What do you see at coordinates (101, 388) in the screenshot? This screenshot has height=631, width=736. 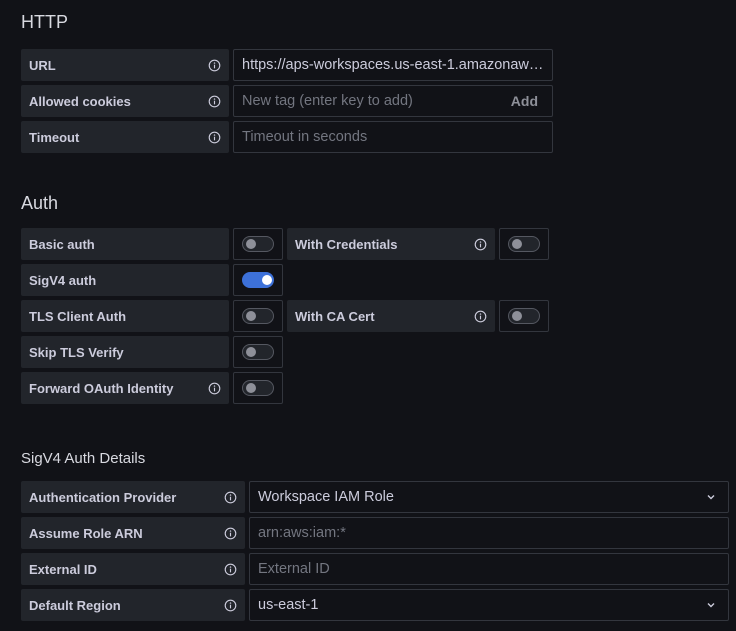 I see `forward-oauth-label-text: Forward OAuth Identity` at bounding box center [101, 388].